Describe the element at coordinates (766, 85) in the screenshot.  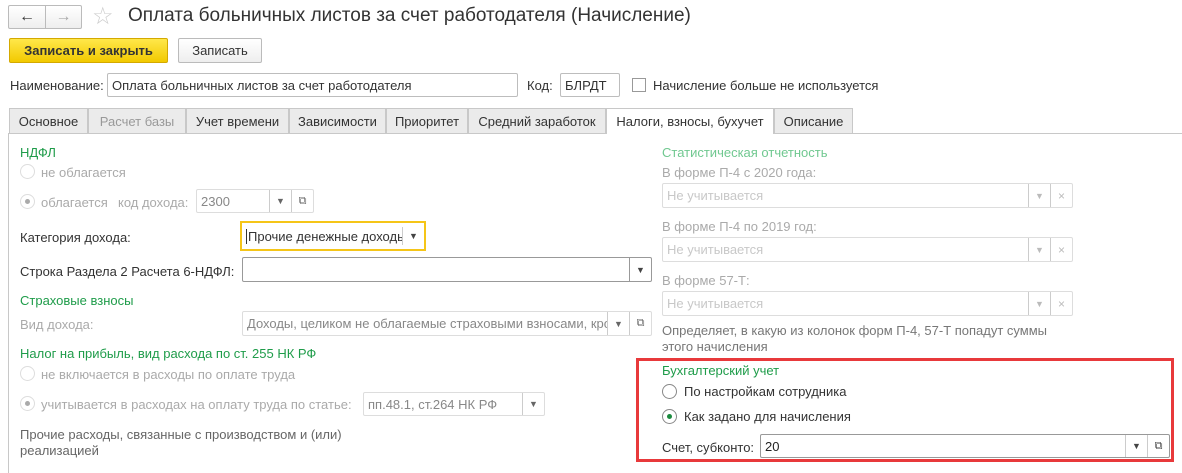
I see `unused-label: Начисление больше не используется` at that location.